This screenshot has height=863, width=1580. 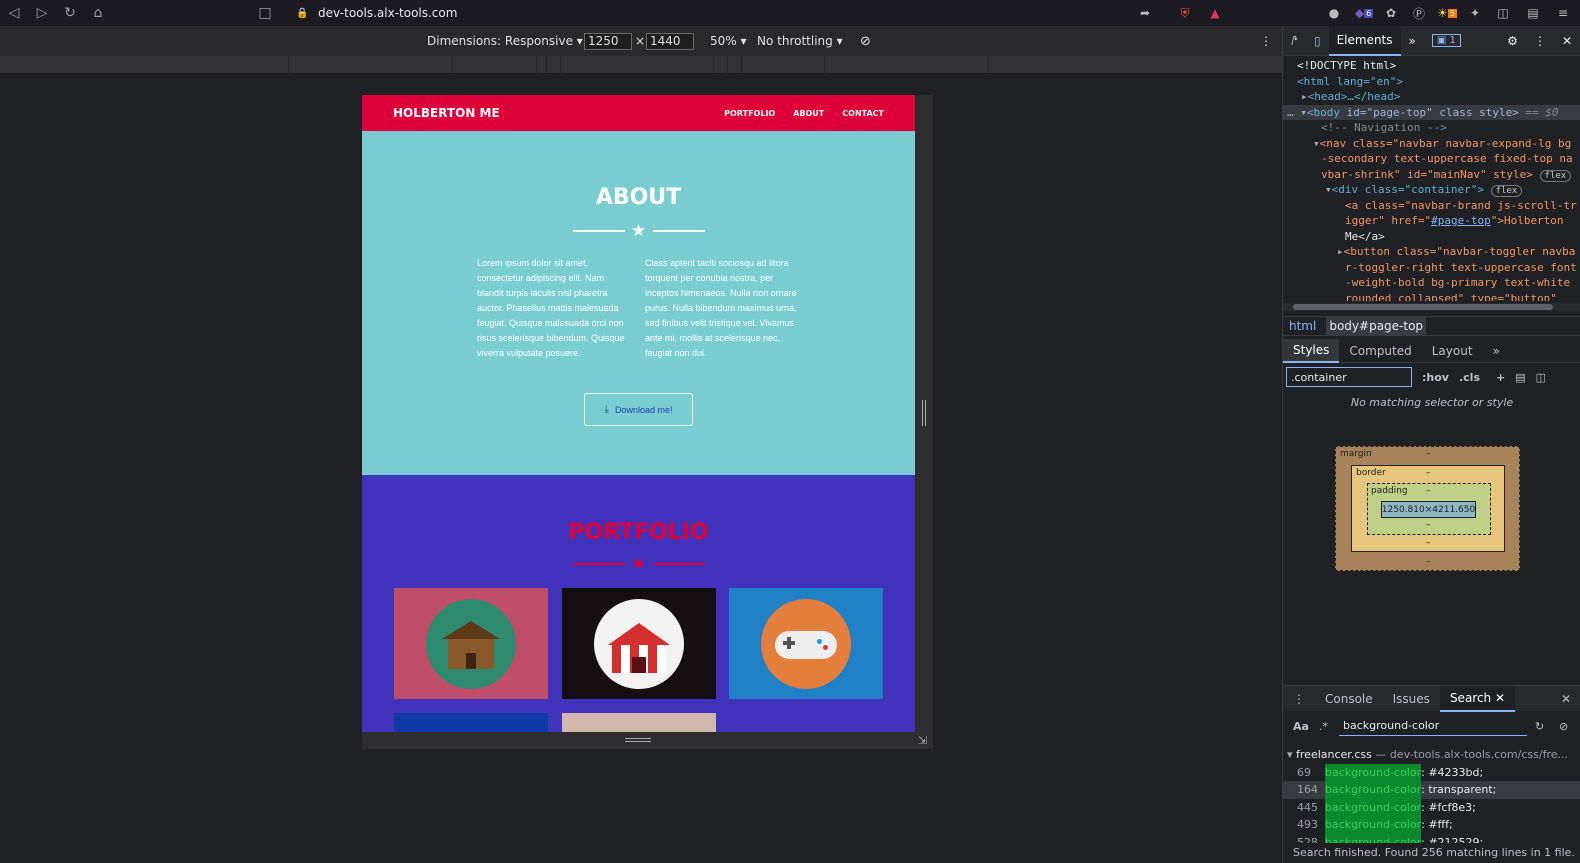 I want to click on dom-a-brand: <a class="navbar-brand js-scroll-tr, so click(x=1431, y=206).